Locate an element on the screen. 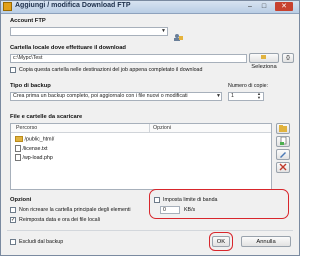 This screenshot has width=320, height=256. list-item: /license.txt is located at coordinates (31, 148).